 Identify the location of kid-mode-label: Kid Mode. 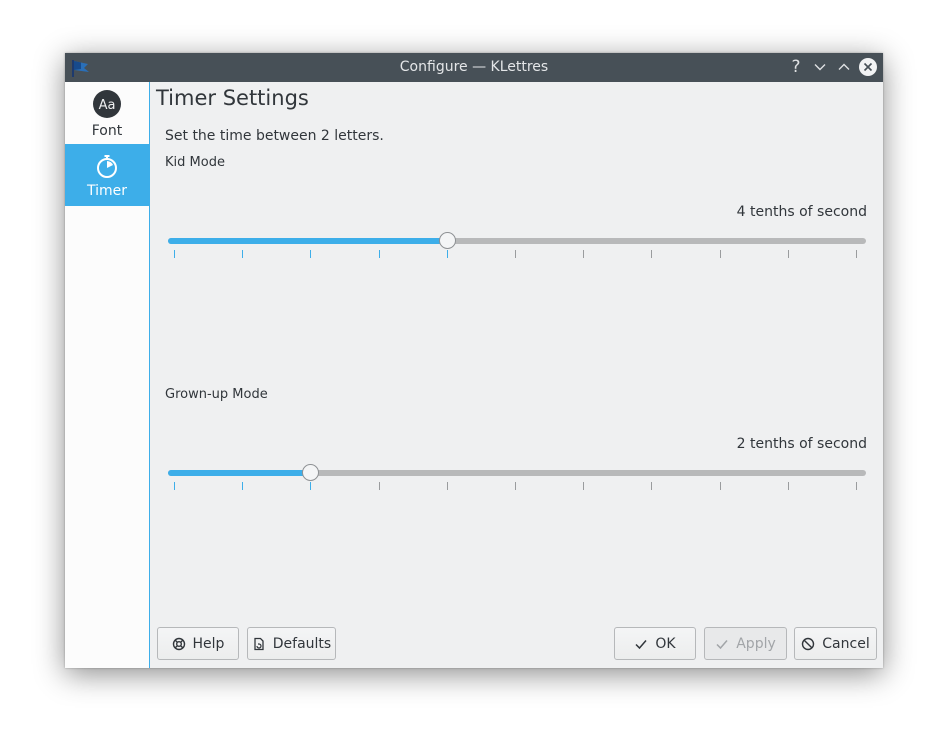
(195, 162).